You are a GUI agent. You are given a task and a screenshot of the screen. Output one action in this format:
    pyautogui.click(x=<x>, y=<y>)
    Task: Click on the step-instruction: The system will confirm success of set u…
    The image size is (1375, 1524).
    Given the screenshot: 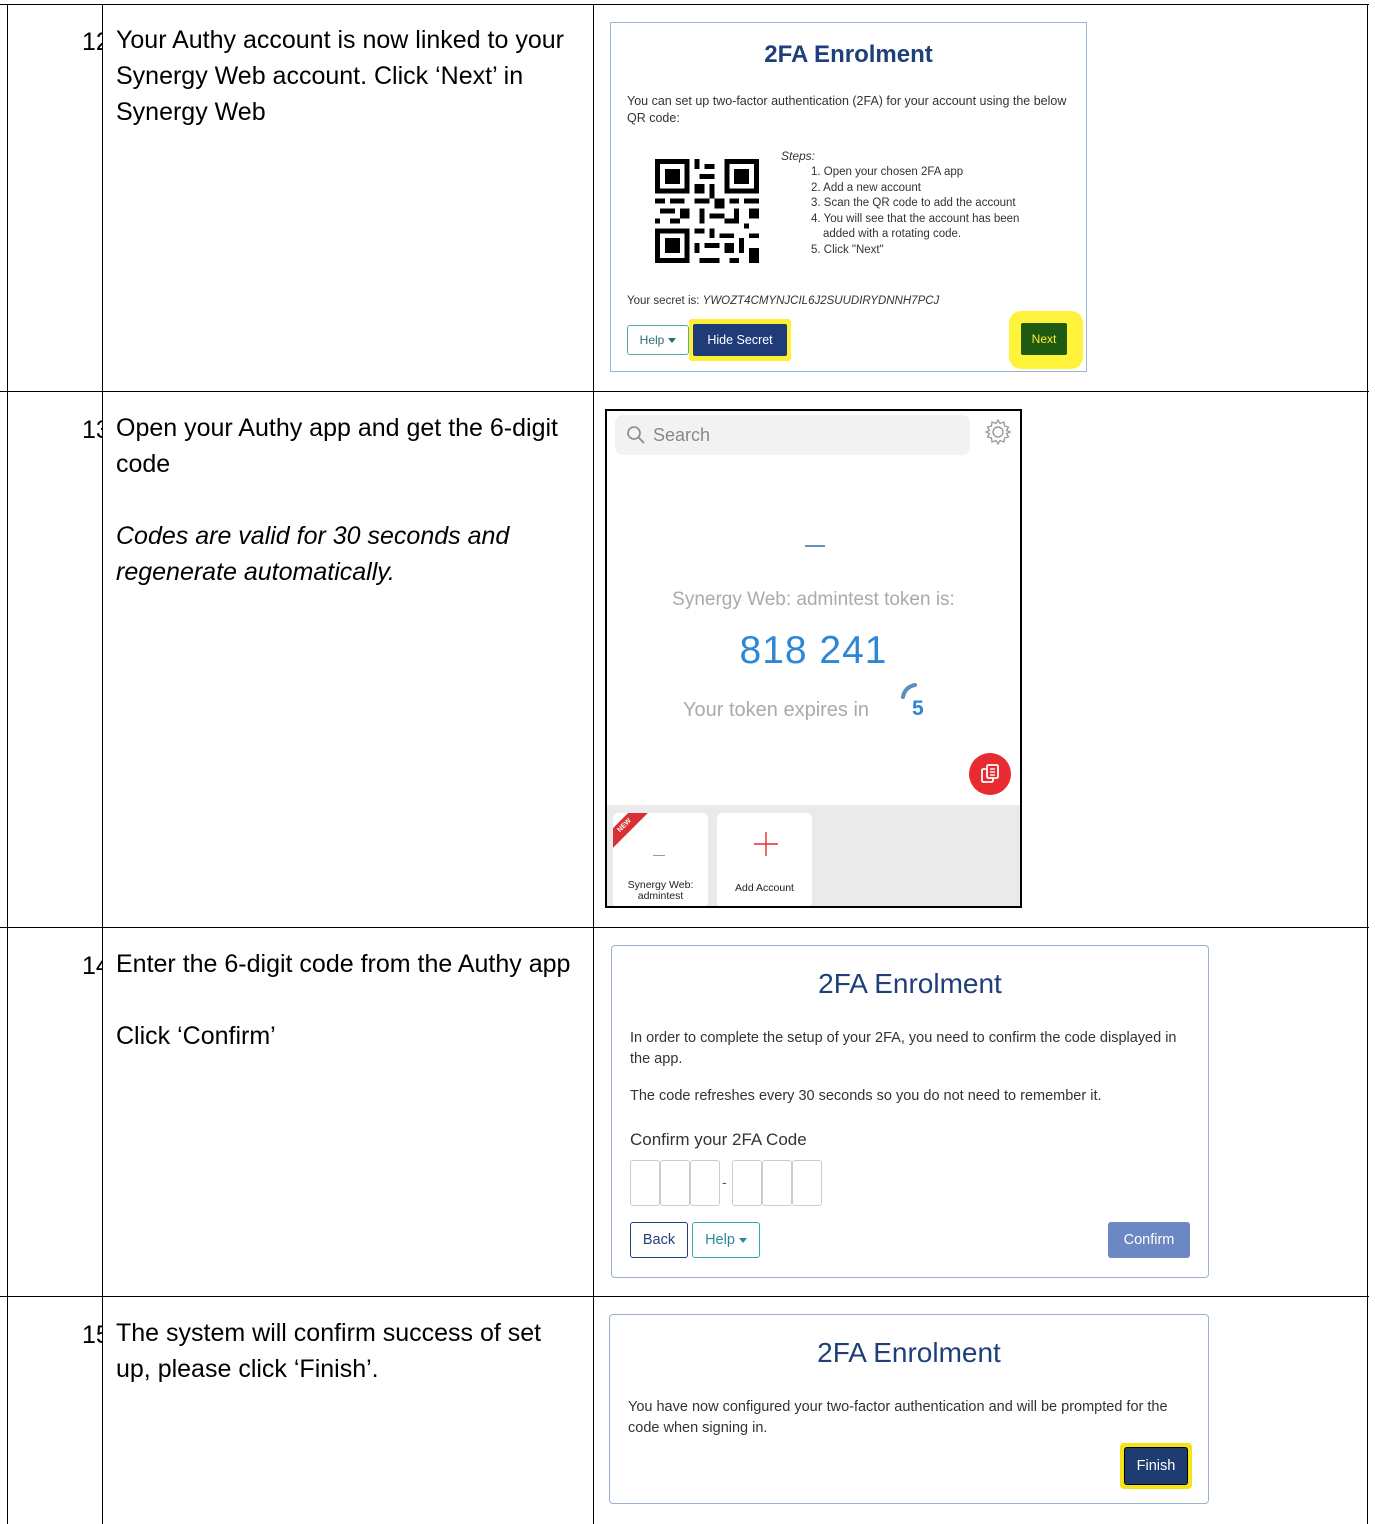 What is the action you would take?
    pyautogui.click(x=346, y=1351)
    